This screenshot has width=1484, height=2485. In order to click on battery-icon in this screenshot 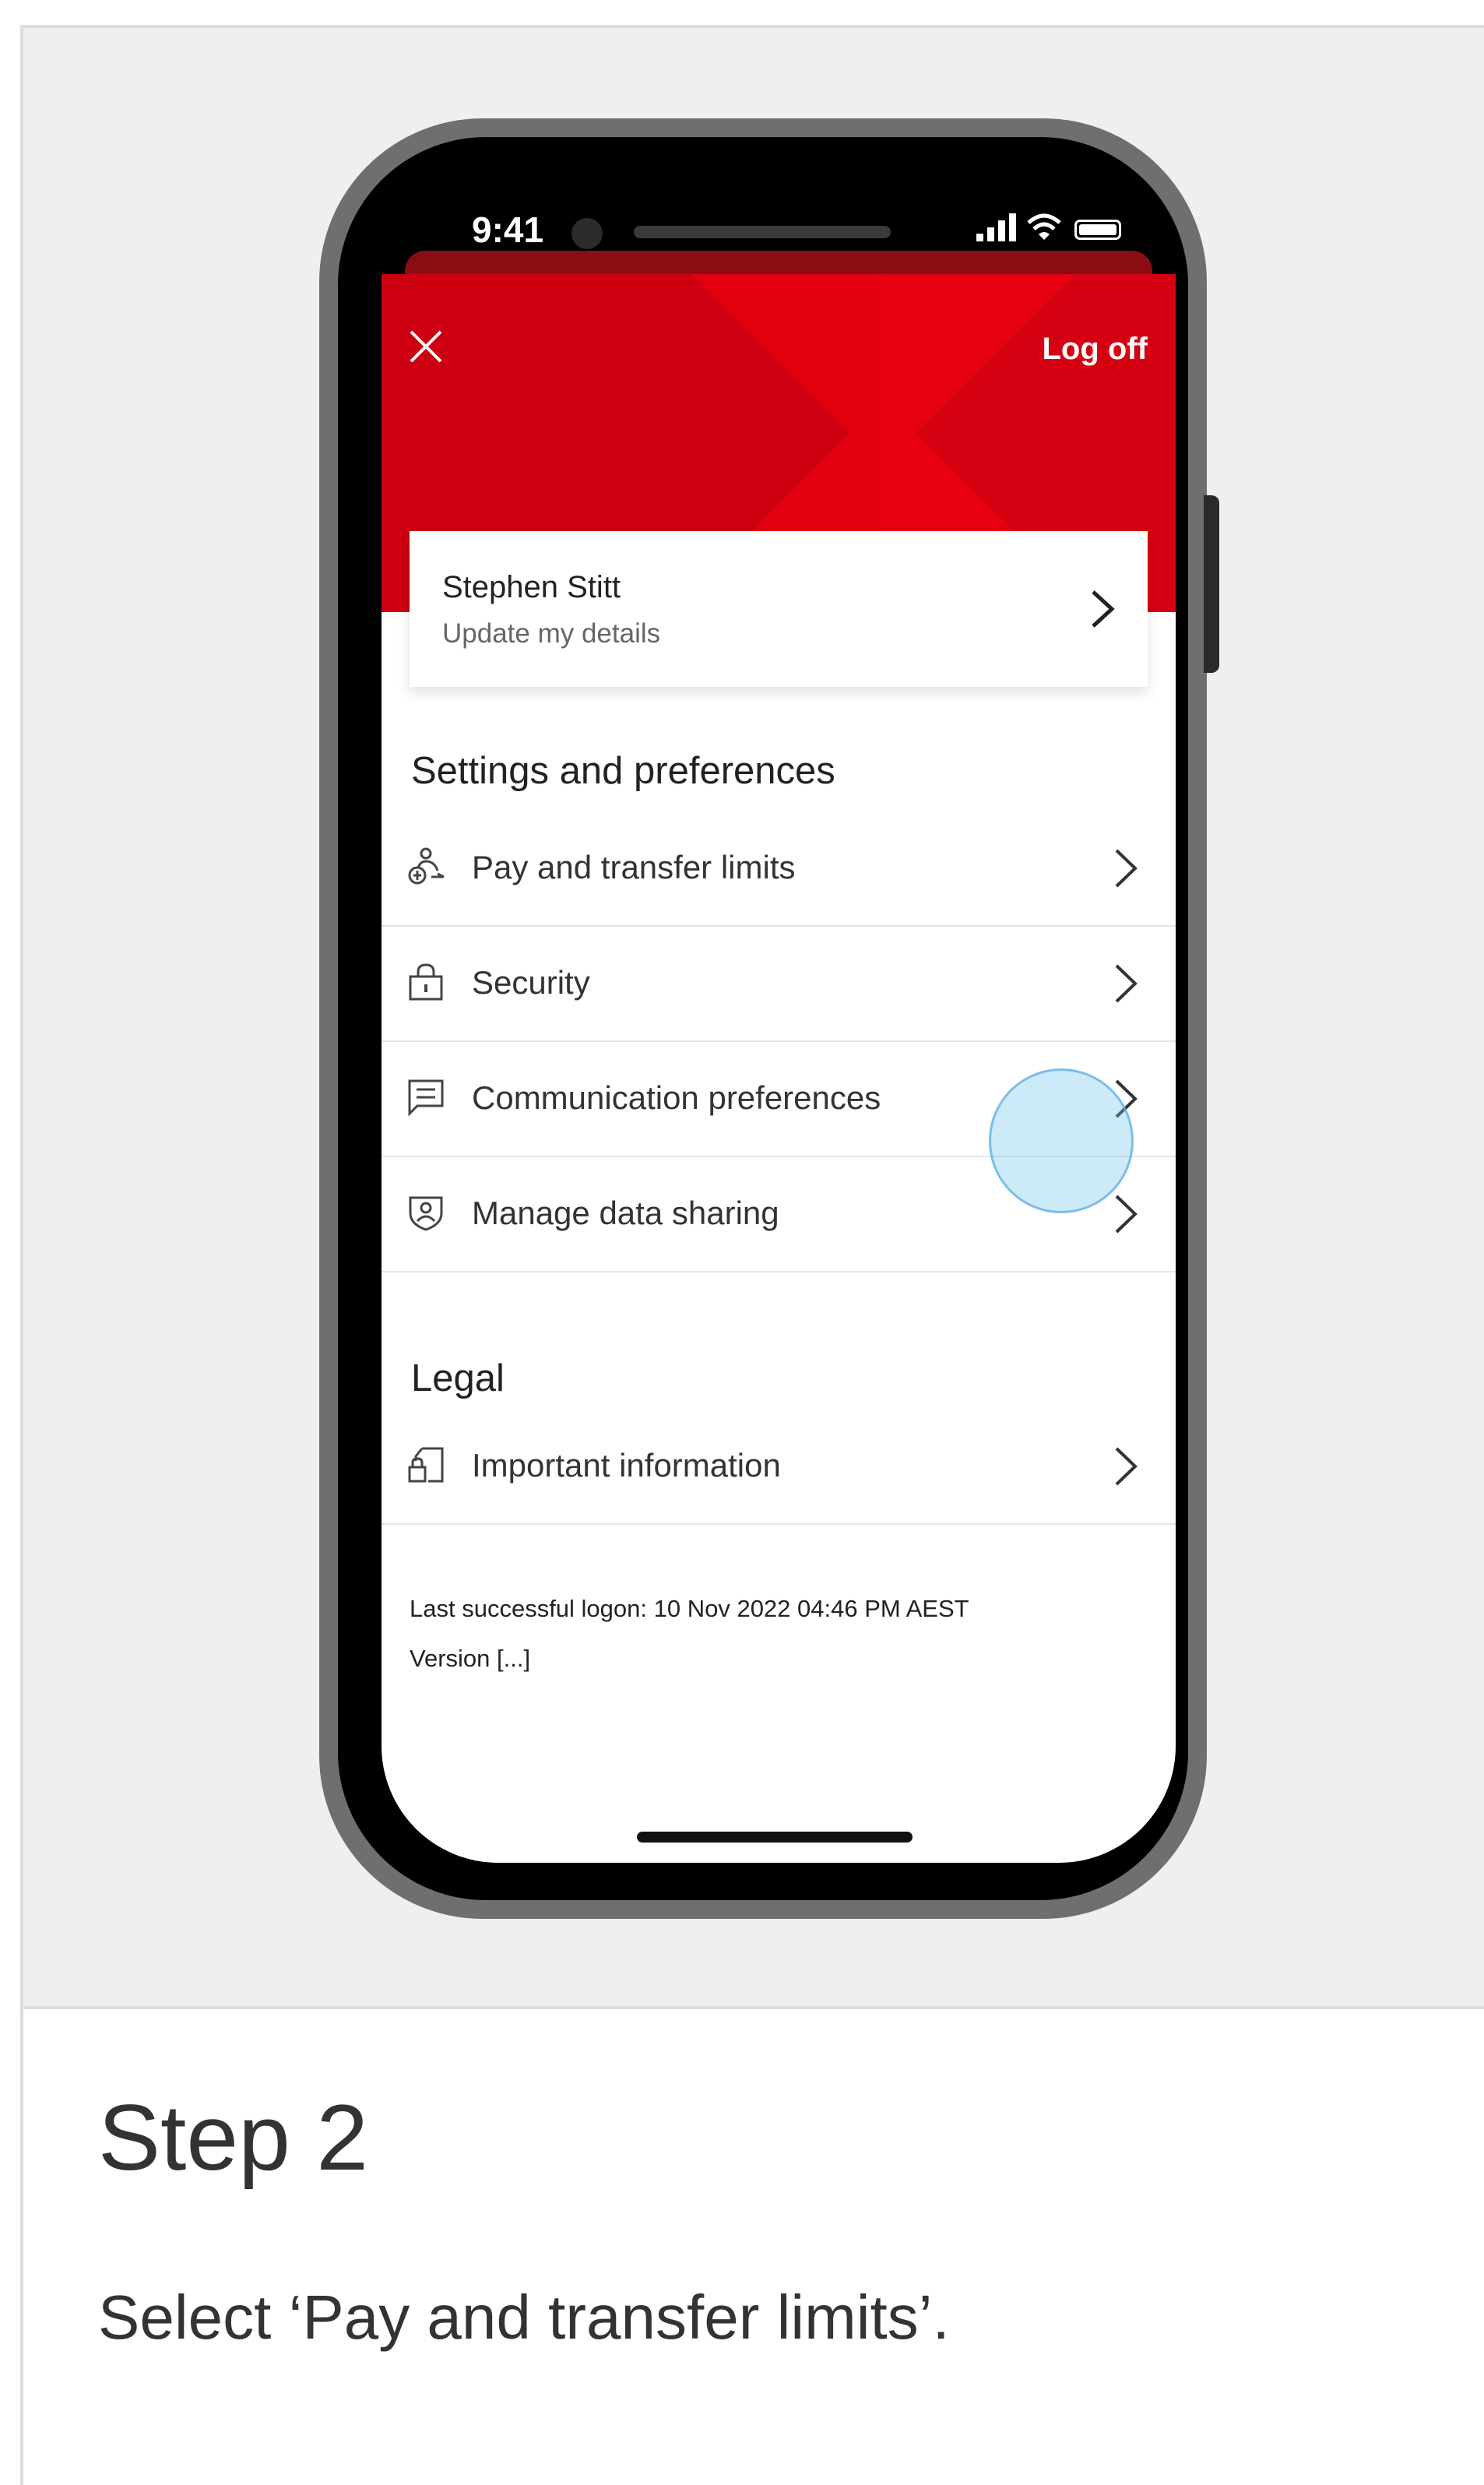, I will do `click(1098, 230)`.